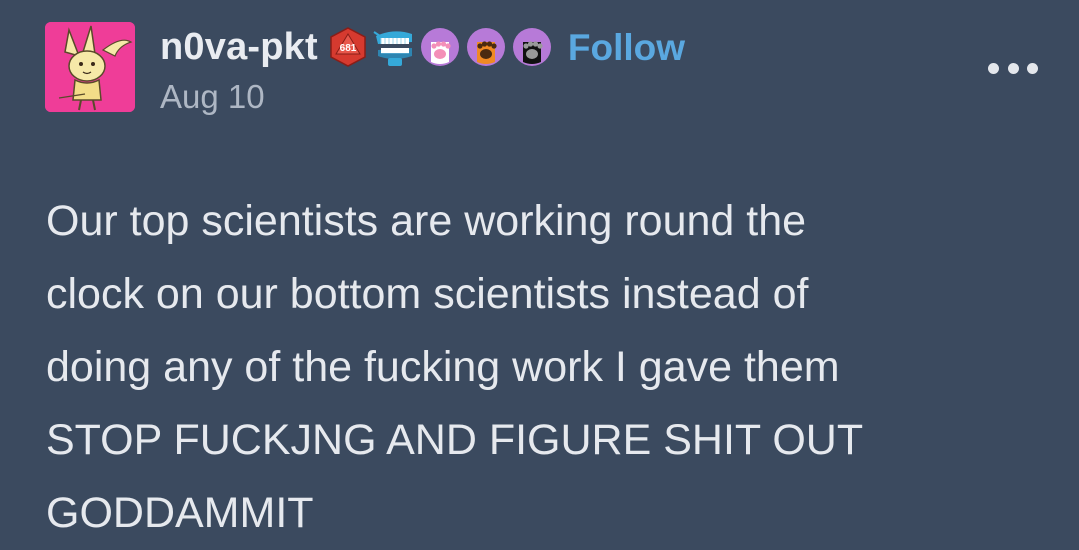 Image resolution: width=1079 pixels, height=550 pixels. Describe the element at coordinates (532, 47) in the screenshot. I see `black-paw-icon` at that location.